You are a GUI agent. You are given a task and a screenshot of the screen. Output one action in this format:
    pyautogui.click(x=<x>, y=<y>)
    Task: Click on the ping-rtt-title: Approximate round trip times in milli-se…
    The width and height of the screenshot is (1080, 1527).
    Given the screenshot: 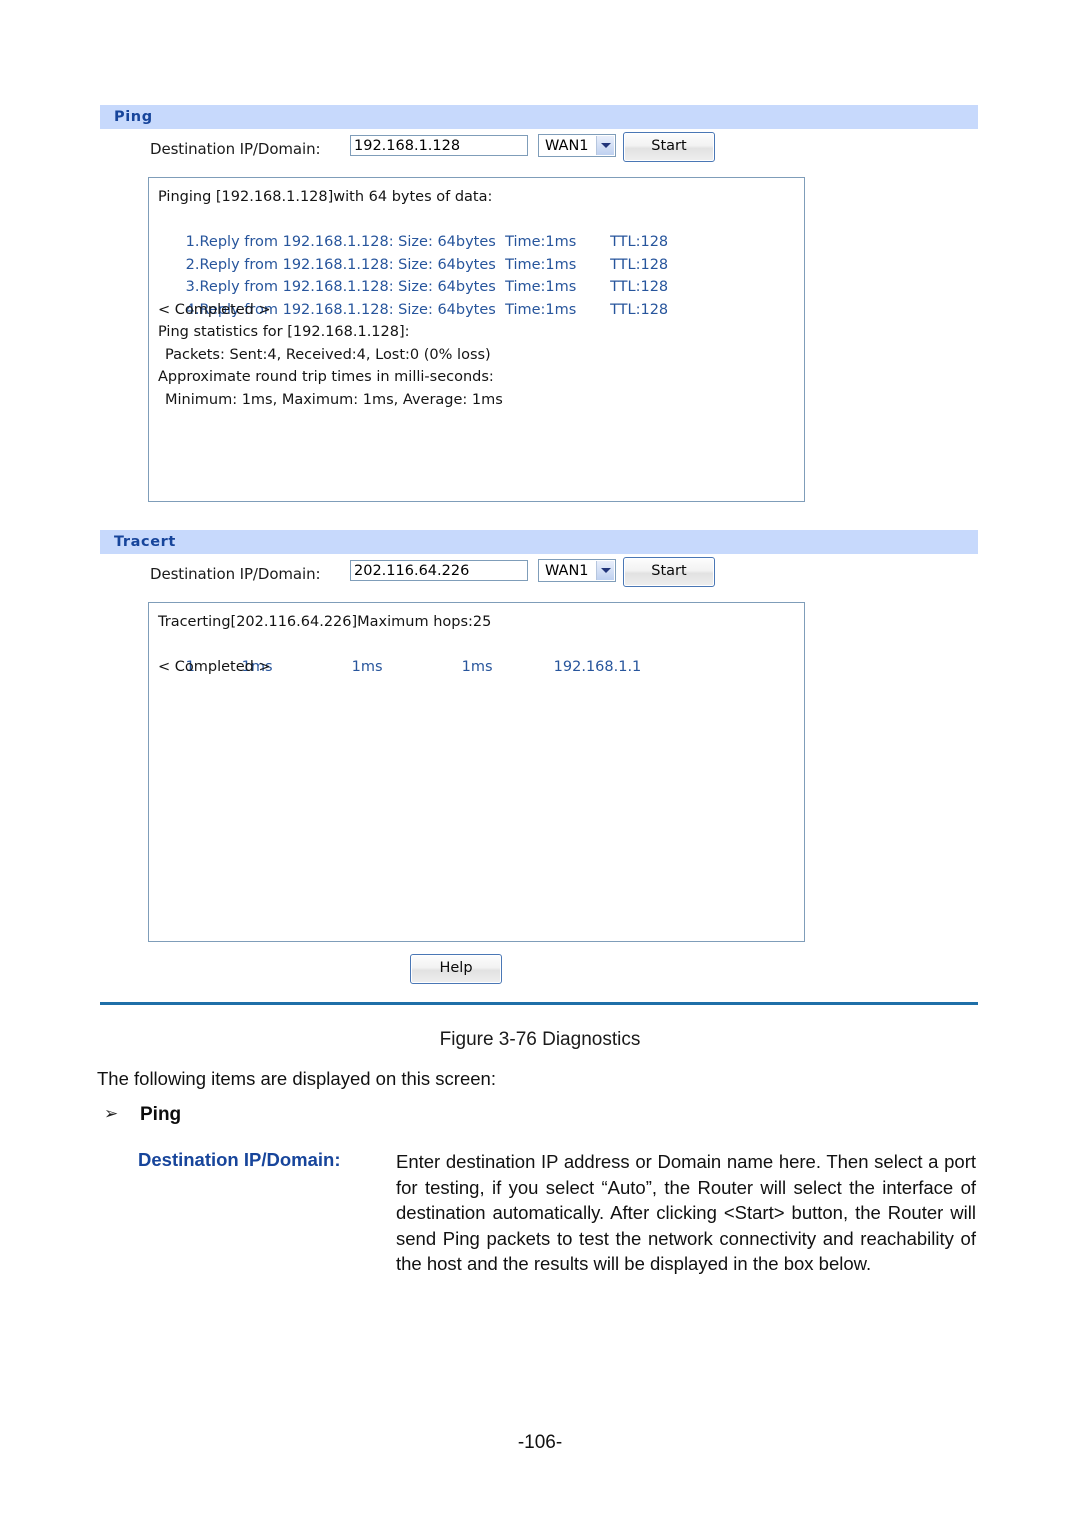 What is the action you would take?
    pyautogui.click(x=326, y=377)
    